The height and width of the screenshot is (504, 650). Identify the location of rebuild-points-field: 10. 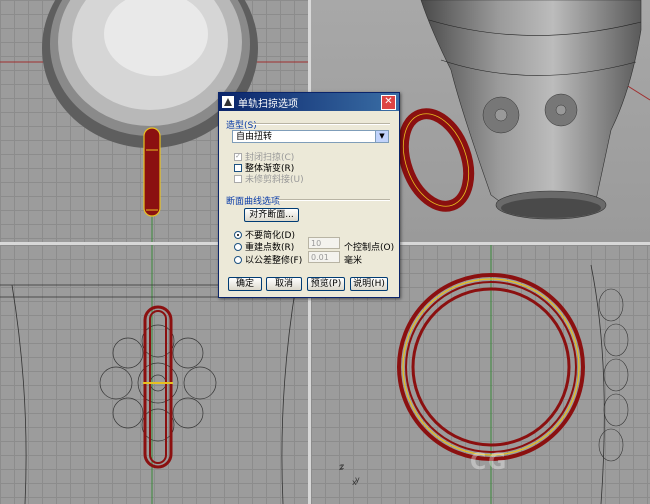
(324, 243).